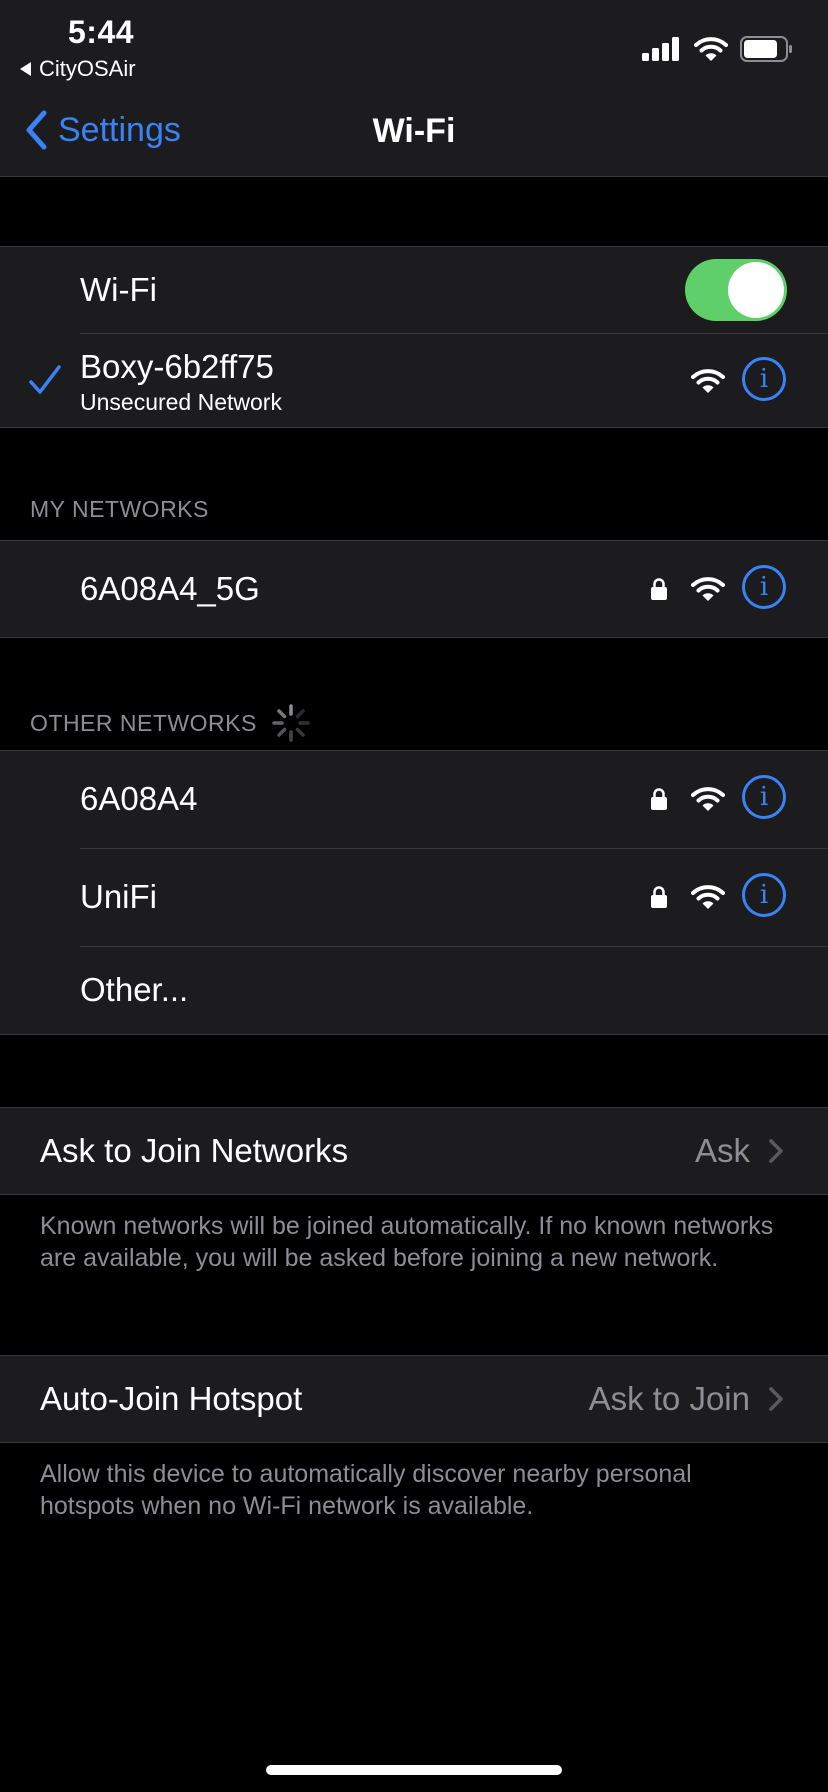 Image resolution: width=828 pixels, height=1792 pixels. What do you see at coordinates (139, 798) in the screenshot?
I see `network-name: 6A08A4` at bounding box center [139, 798].